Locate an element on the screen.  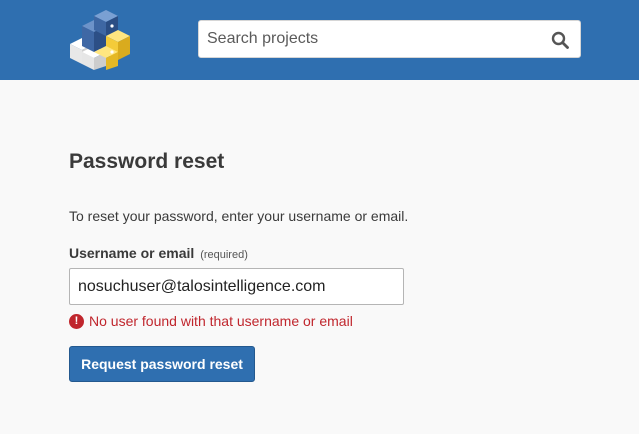
search-box is located at coordinates (389, 39).